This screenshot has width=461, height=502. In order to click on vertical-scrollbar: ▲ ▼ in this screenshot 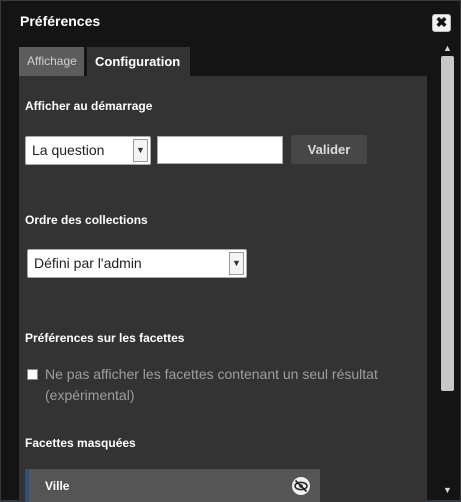, I will do `click(447, 269)`.